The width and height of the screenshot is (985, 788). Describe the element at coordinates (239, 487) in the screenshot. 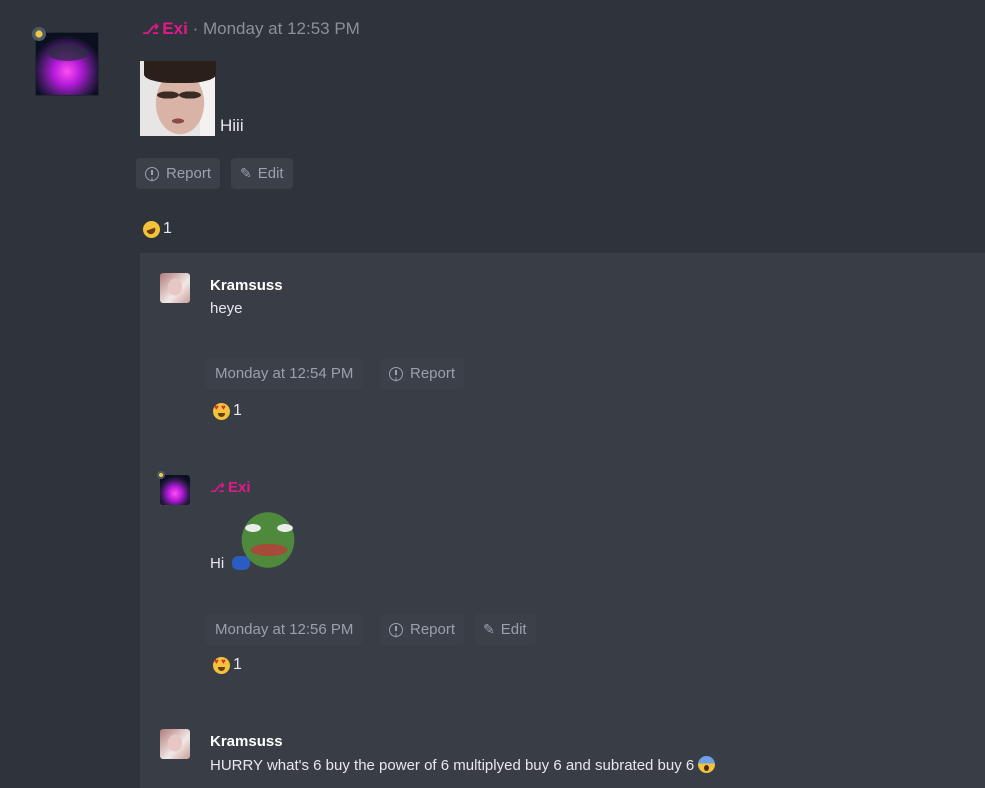

I see `reply-author: Exi` at that location.